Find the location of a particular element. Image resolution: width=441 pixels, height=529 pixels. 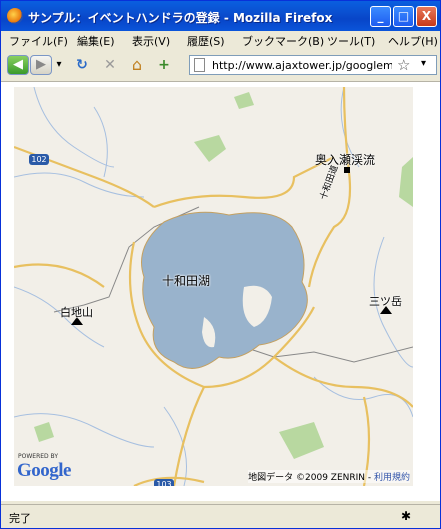

bug-icon: ✱ is located at coordinates (406, 516).